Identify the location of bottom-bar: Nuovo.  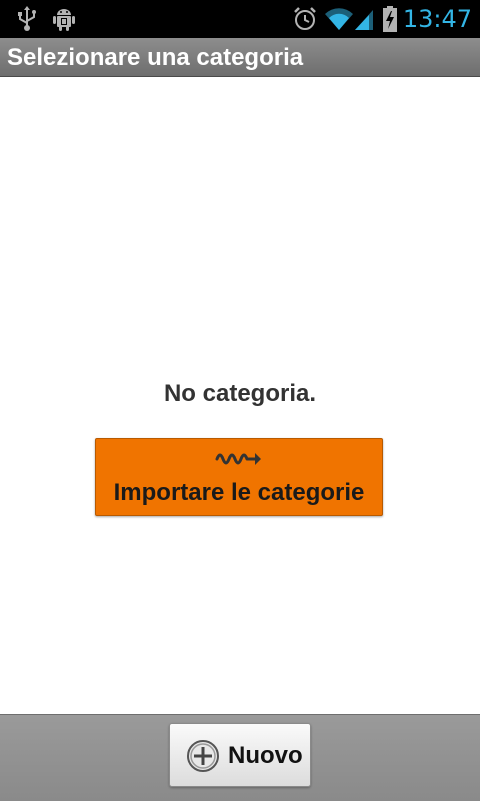
(240, 757).